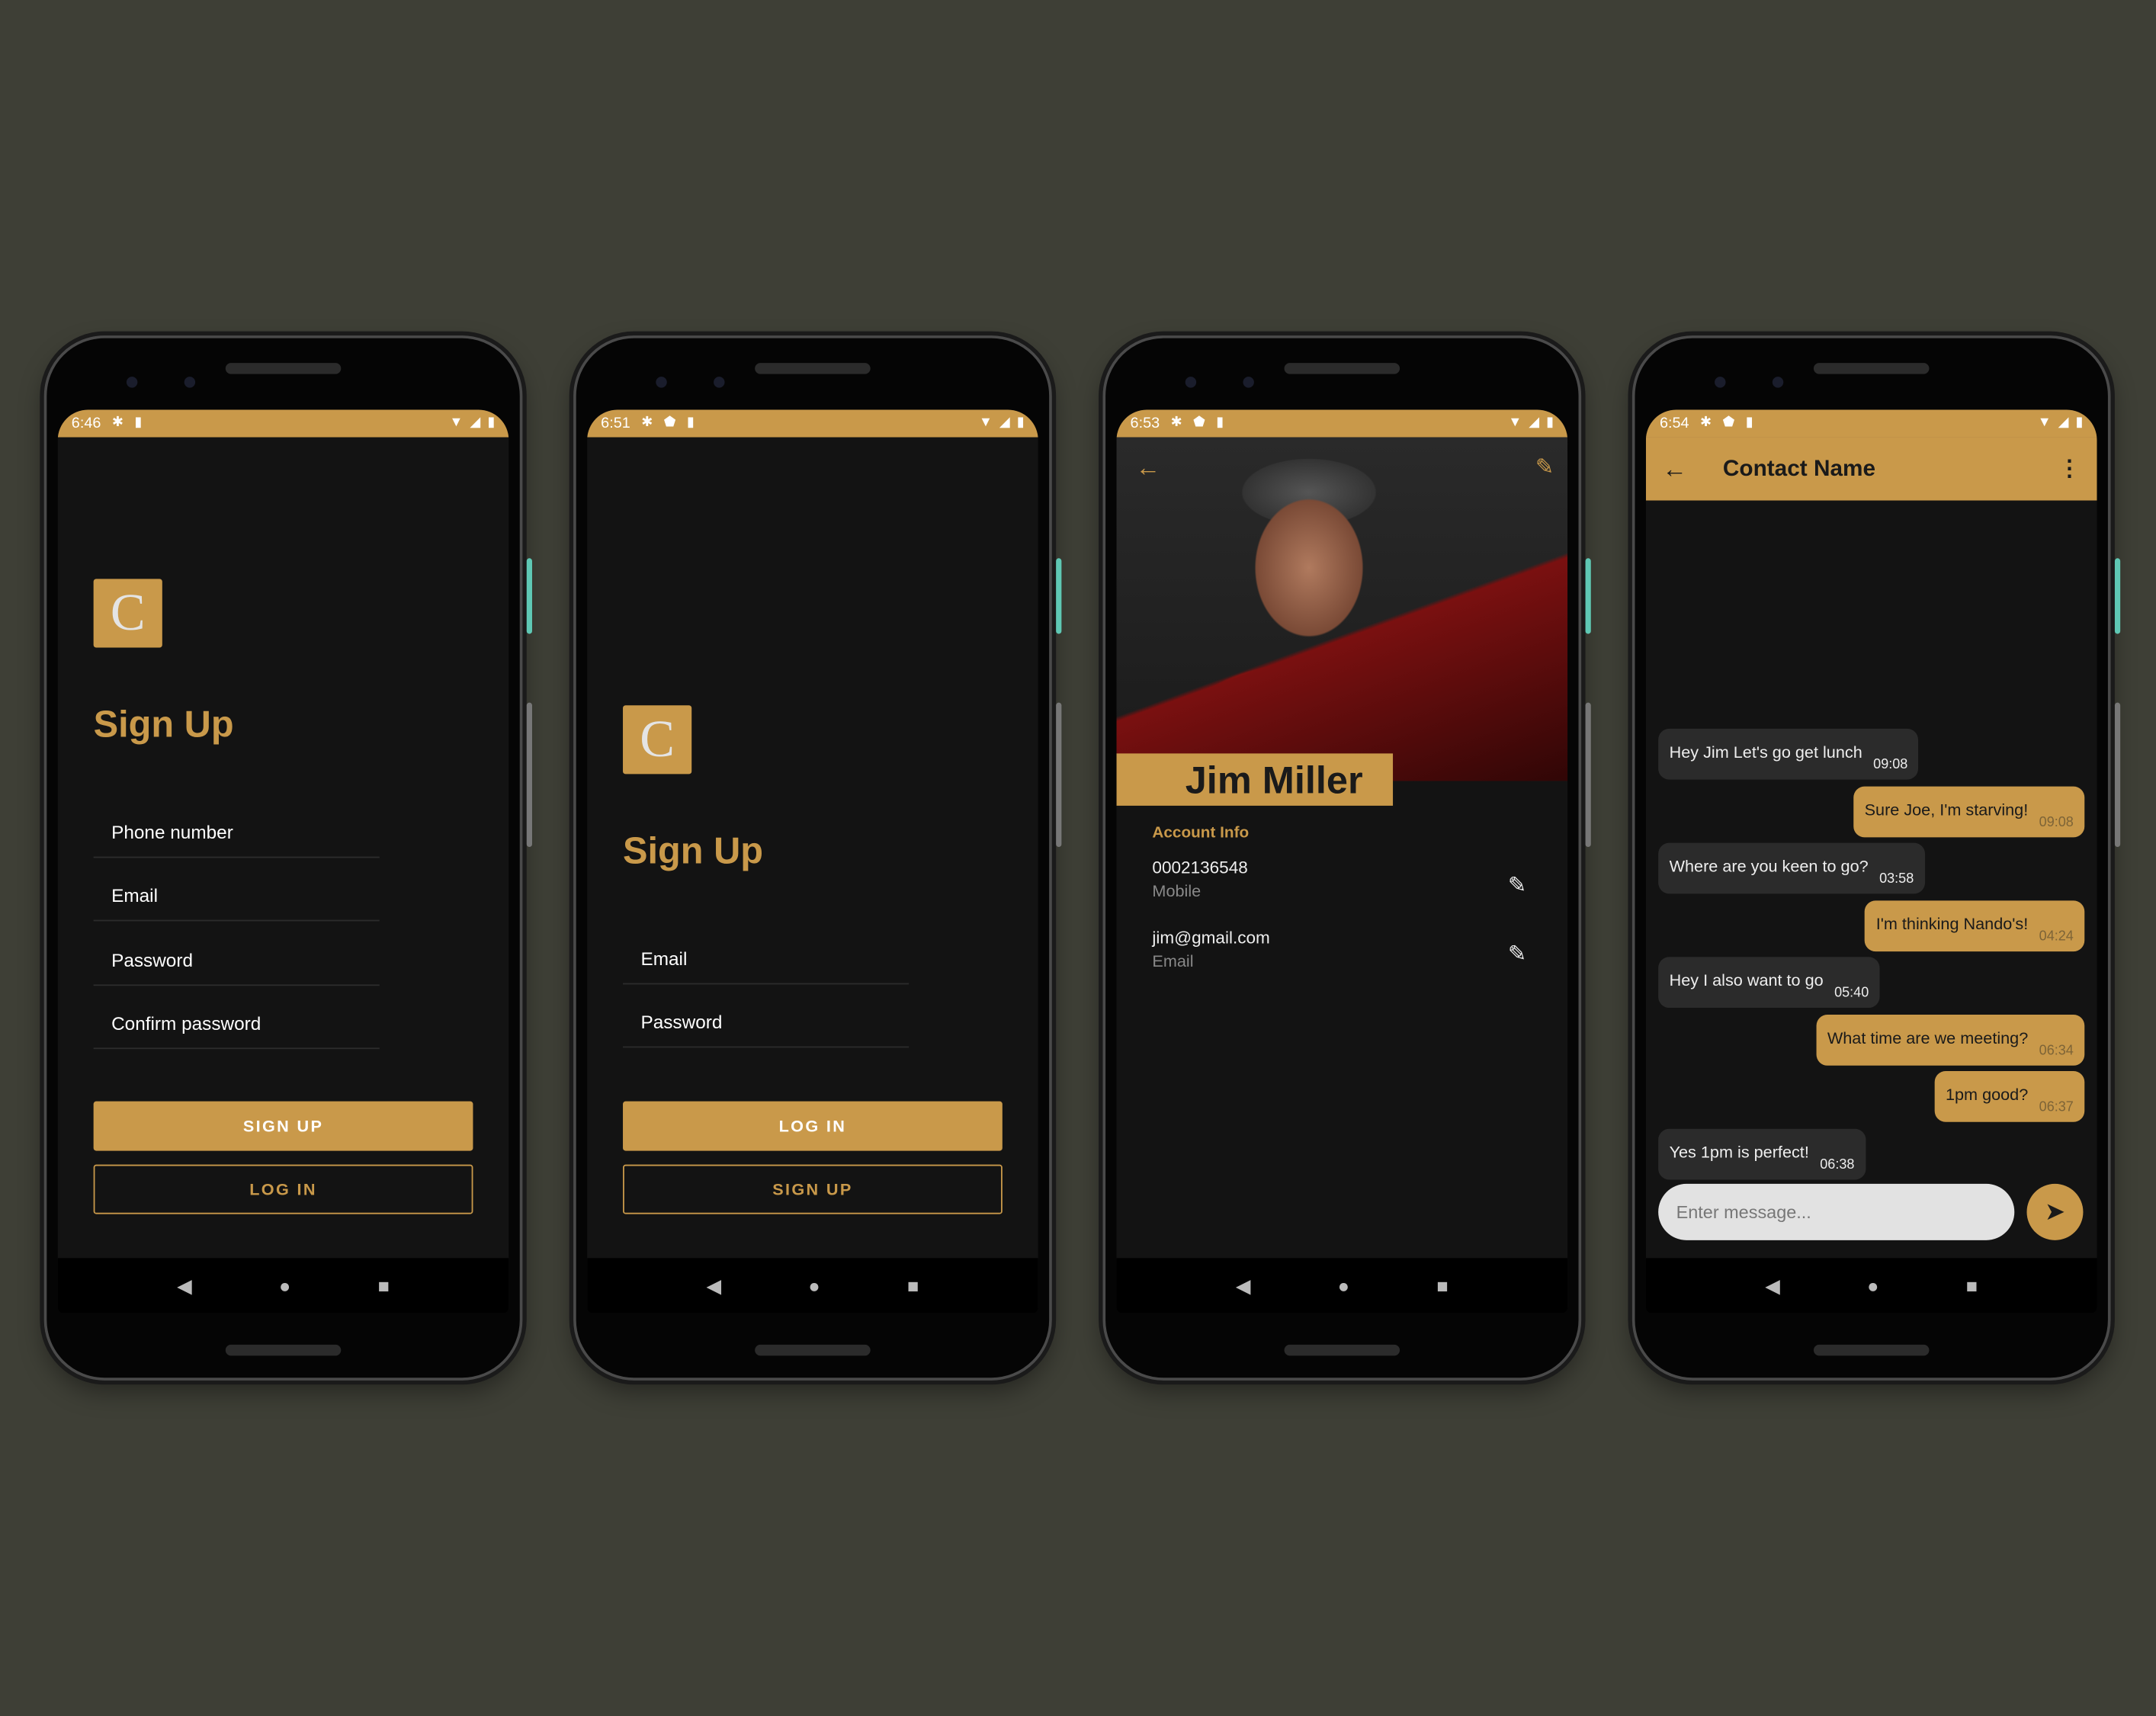 The image size is (2156, 1716). Describe the element at coordinates (1729, 423) in the screenshot. I see `shield-icon: ⬟` at that location.